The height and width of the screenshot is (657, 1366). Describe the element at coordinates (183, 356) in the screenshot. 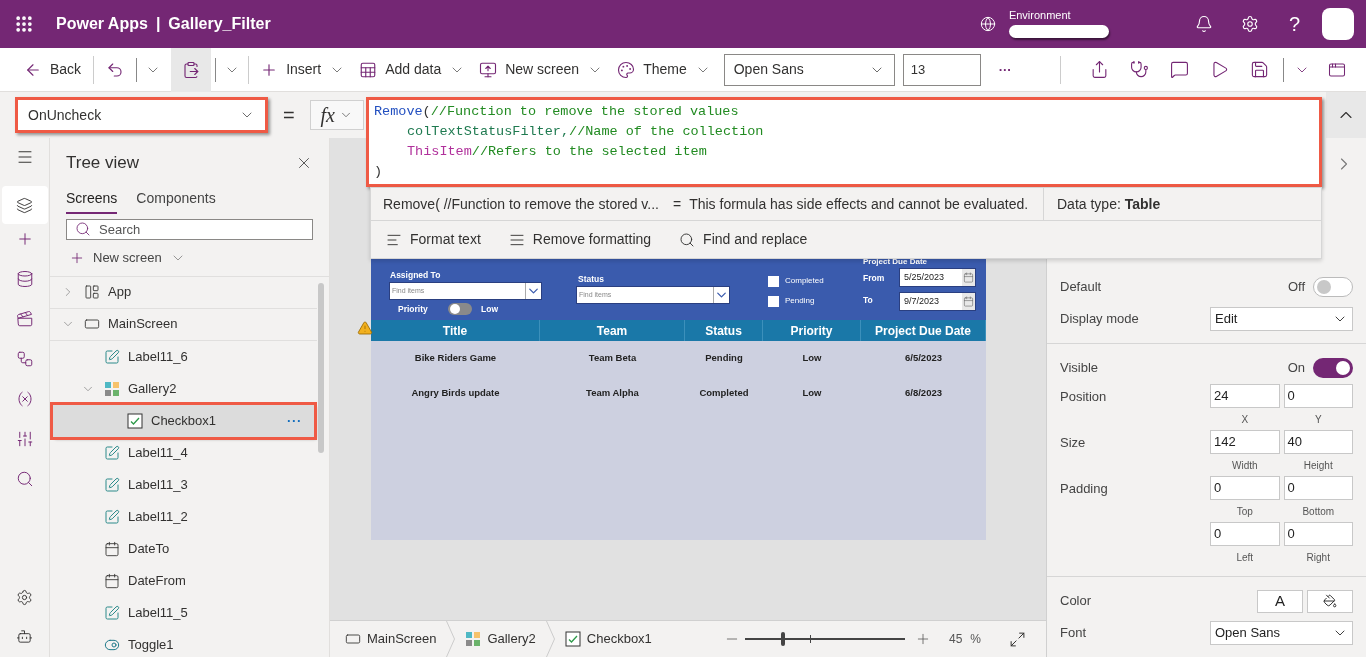

I see `tree-item: Label11_6` at that location.